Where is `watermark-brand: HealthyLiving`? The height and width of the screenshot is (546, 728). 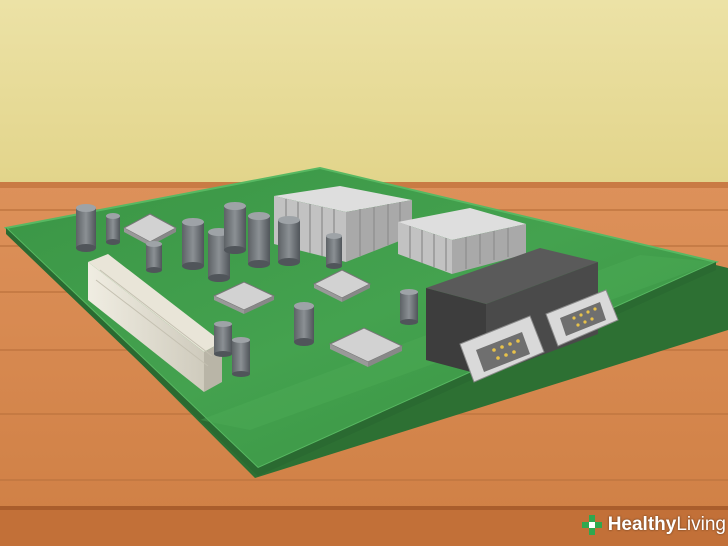
watermark-brand: HealthyLiving is located at coordinates (667, 525).